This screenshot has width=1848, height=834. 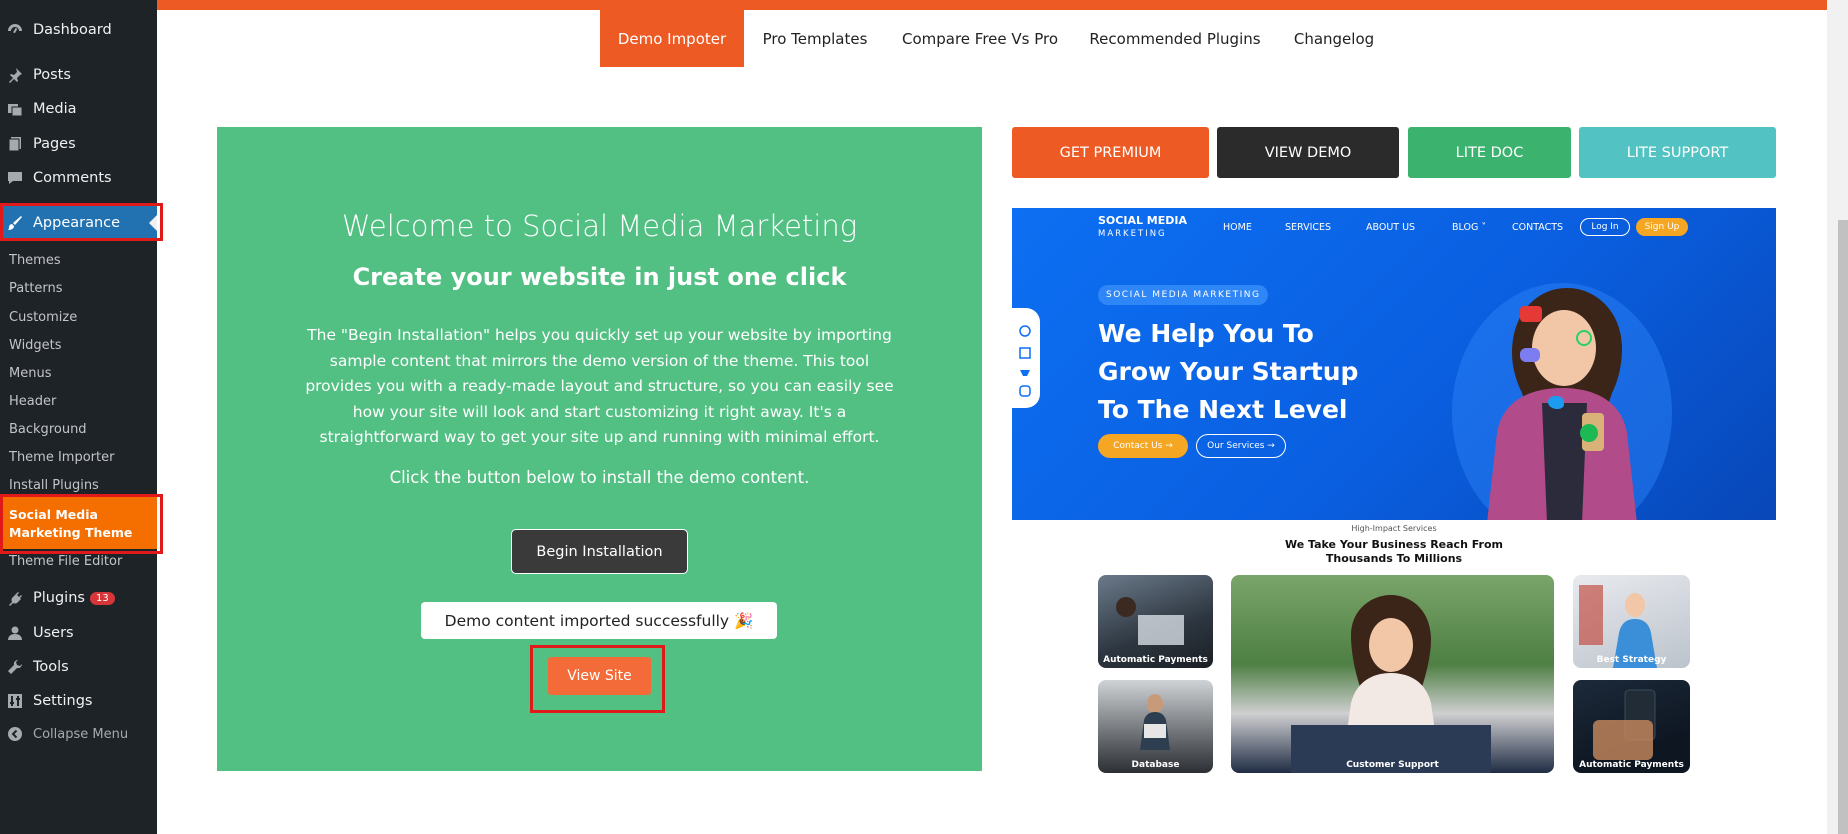 What do you see at coordinates (1392, 765) in the screenshot?
I see `preview-card-label: Customer Support` at bounding box center [1392, 765].